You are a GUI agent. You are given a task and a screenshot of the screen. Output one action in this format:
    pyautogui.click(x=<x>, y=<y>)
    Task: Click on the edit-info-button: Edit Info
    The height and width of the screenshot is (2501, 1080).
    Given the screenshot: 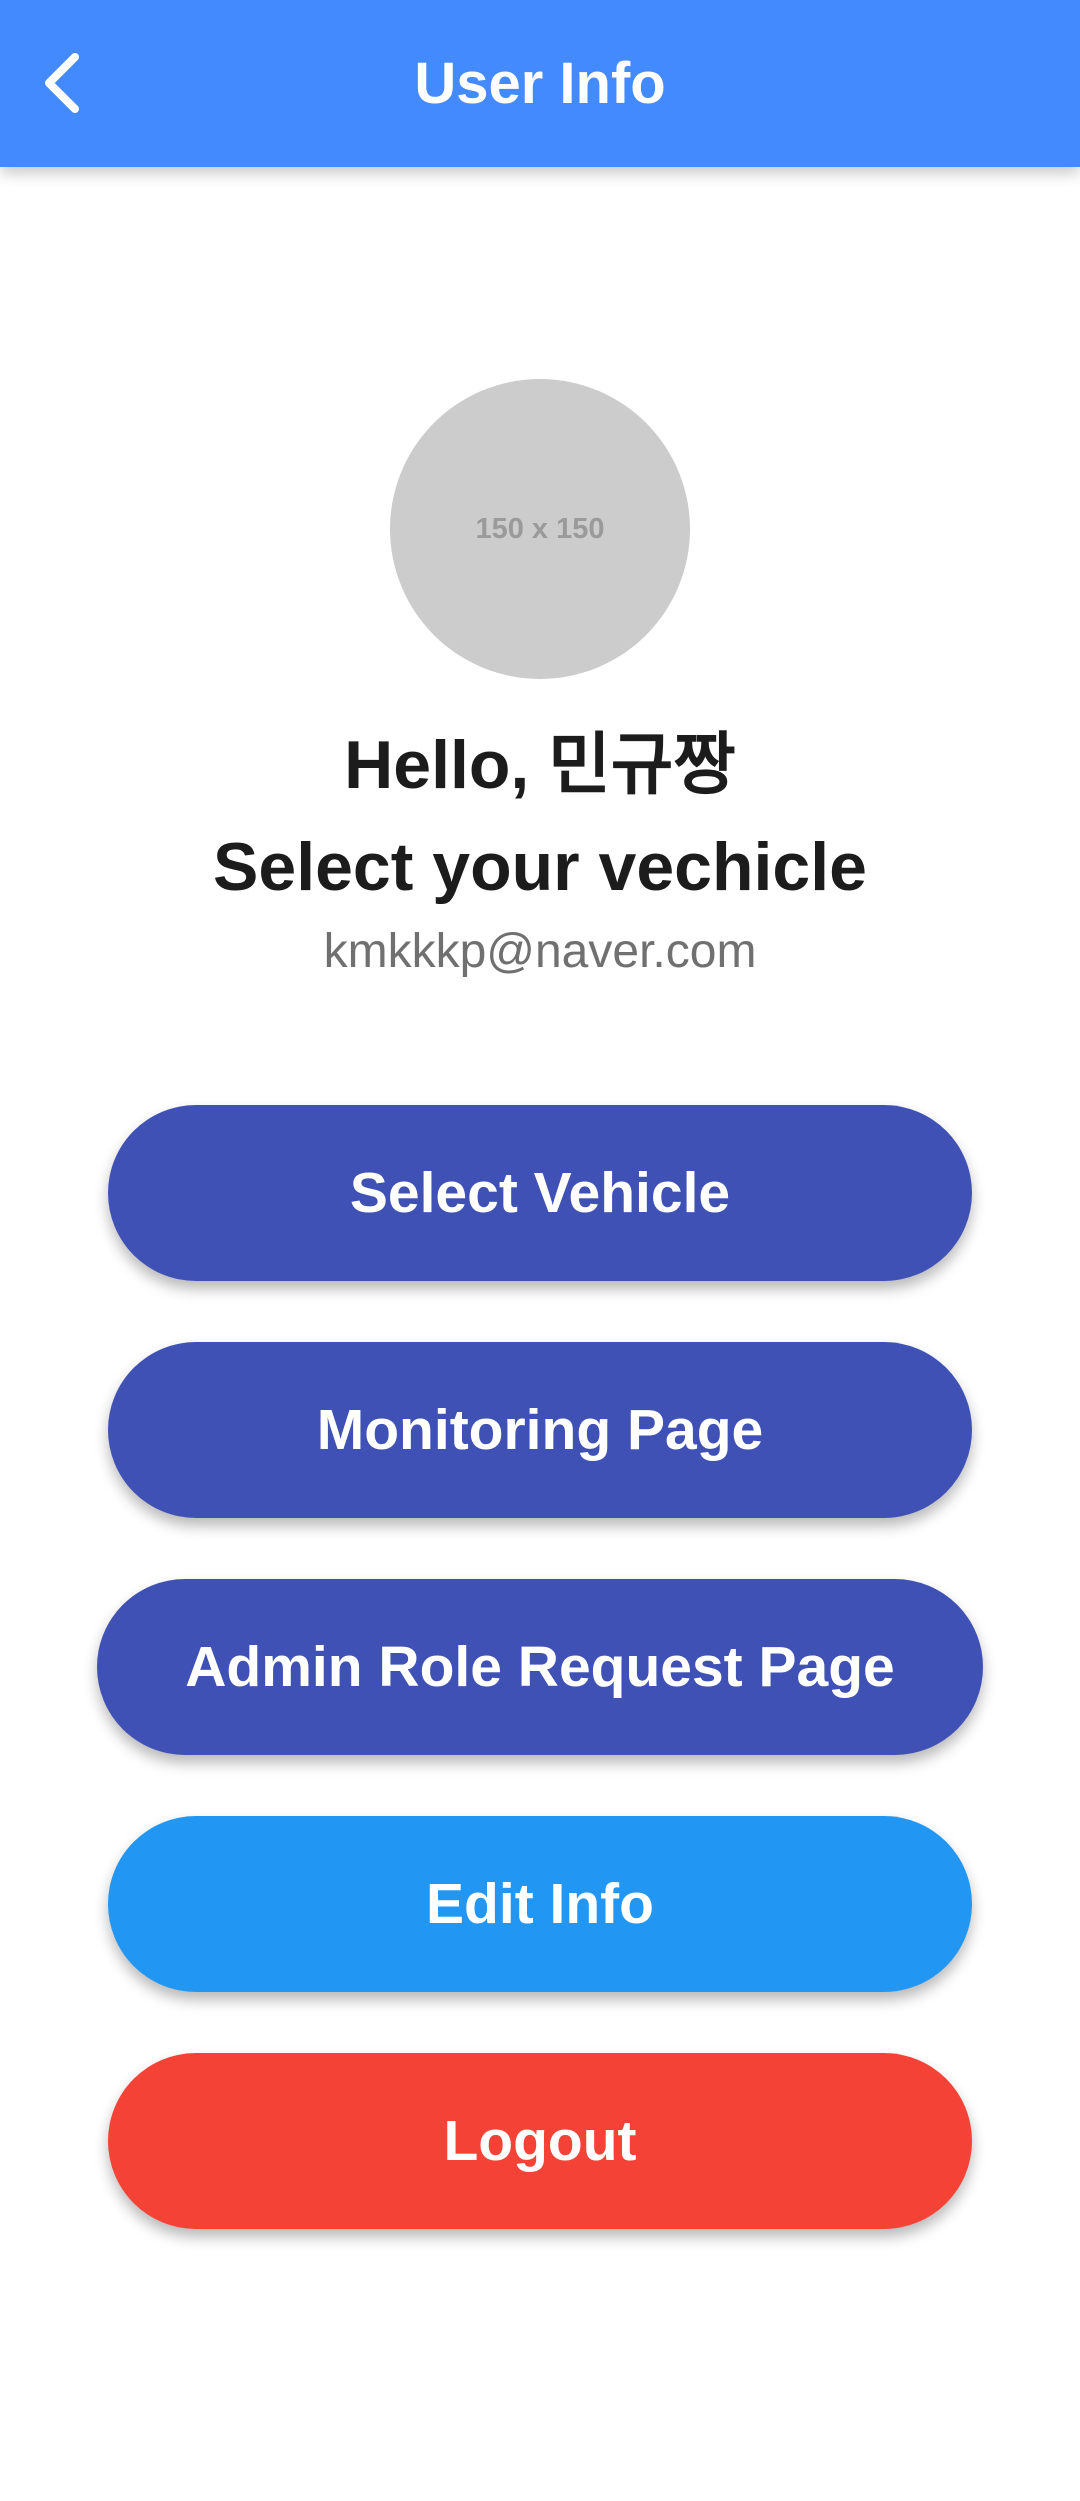 What is the action you would take?
    pyautogui.click(x=540, y=1904)
    